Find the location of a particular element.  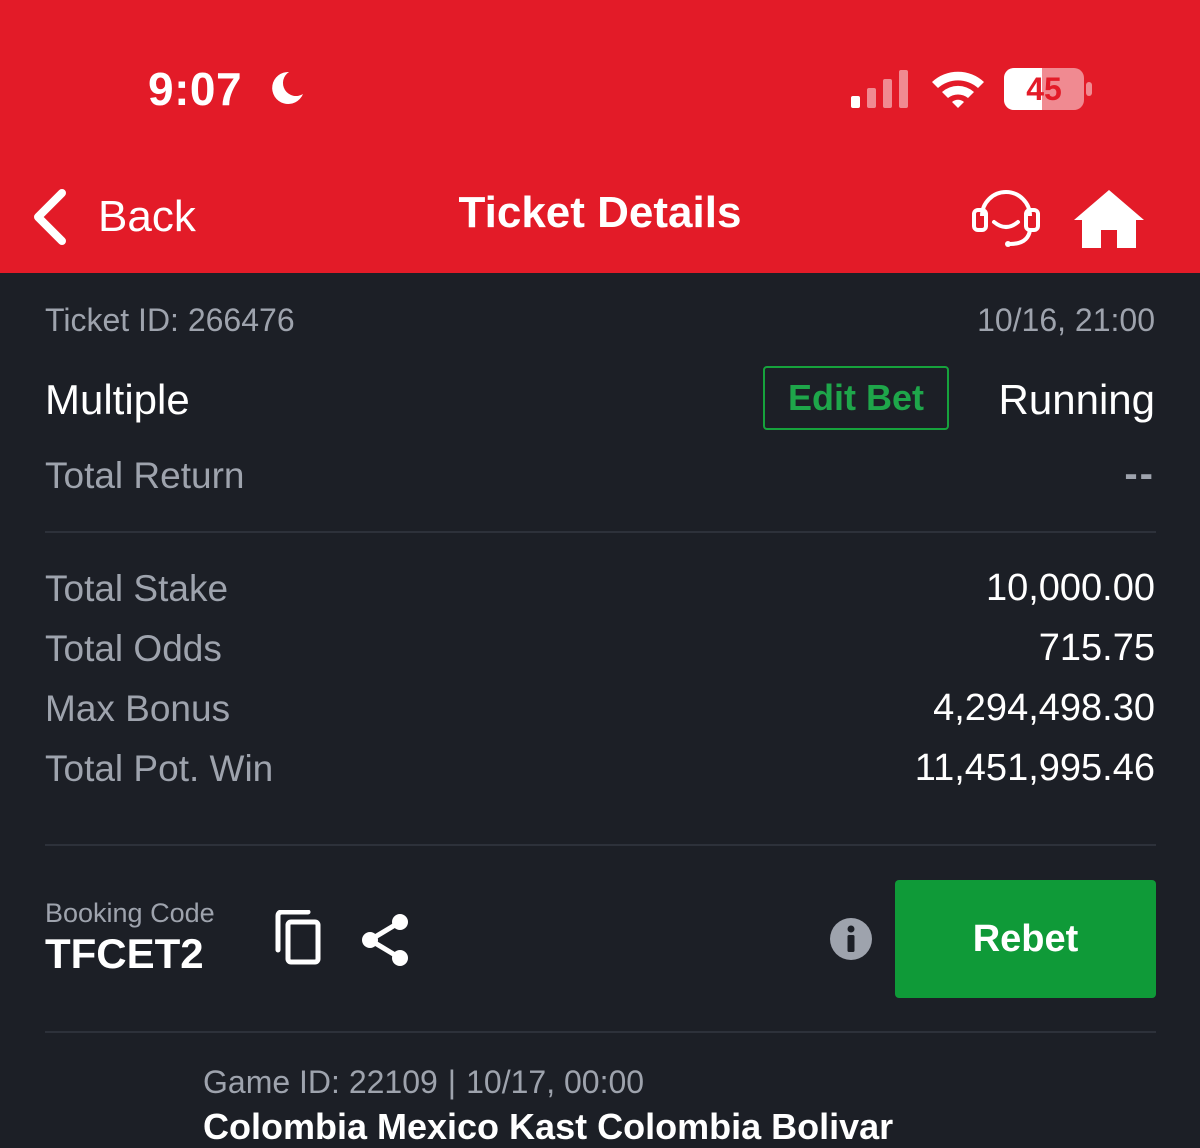

bet-type: Multiple is located at coordinates (117, 399).